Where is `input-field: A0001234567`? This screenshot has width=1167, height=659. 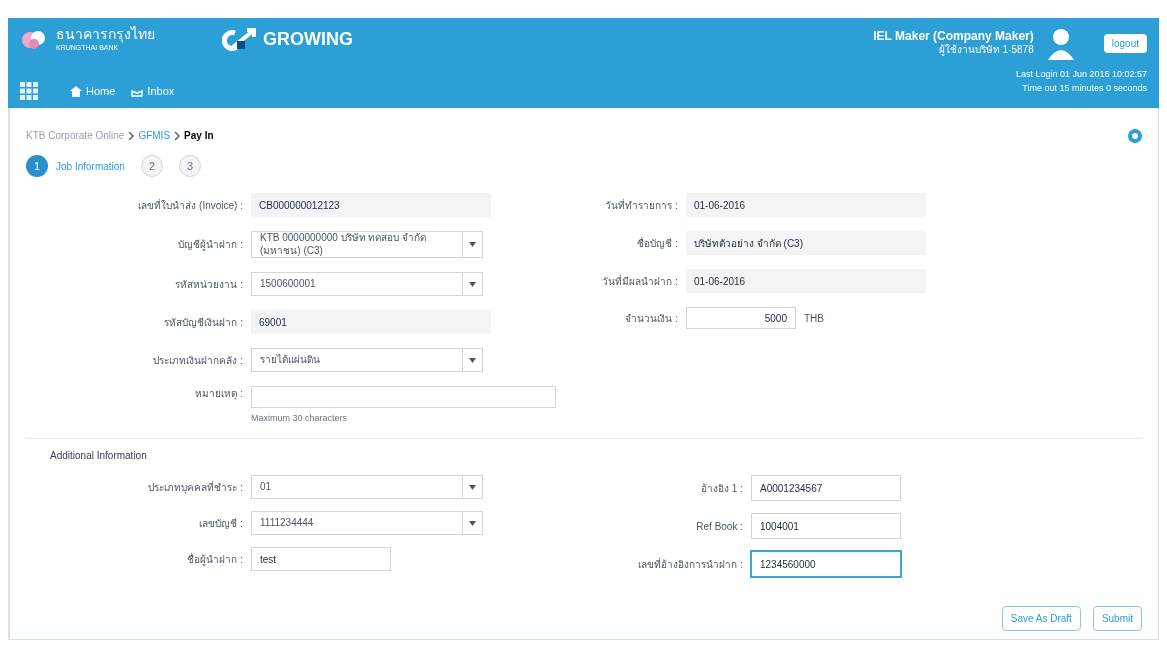 input-field: A0001234567 is located at coordinates (826, 488).